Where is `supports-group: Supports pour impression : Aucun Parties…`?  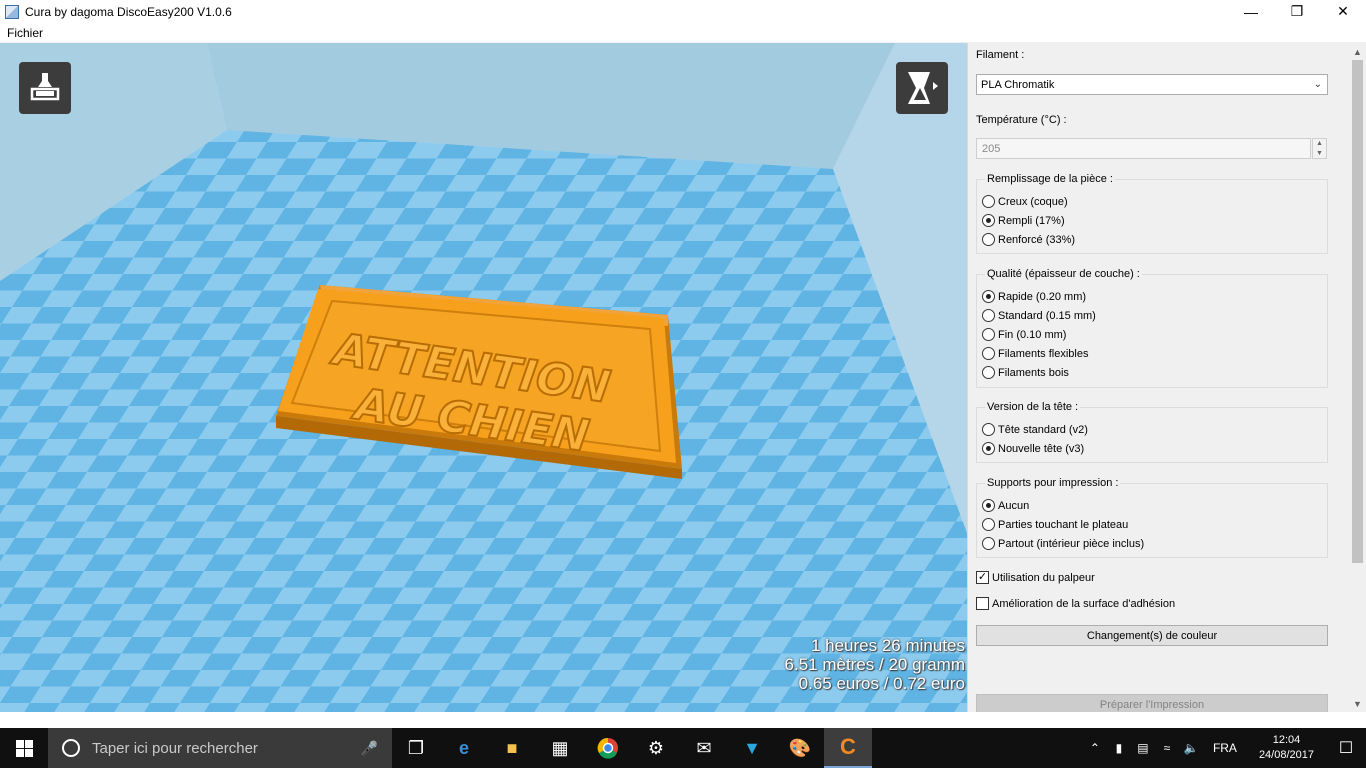 supports-group: Supports pour impression : Aucun Parties… is located at coordinates (1152, 517).